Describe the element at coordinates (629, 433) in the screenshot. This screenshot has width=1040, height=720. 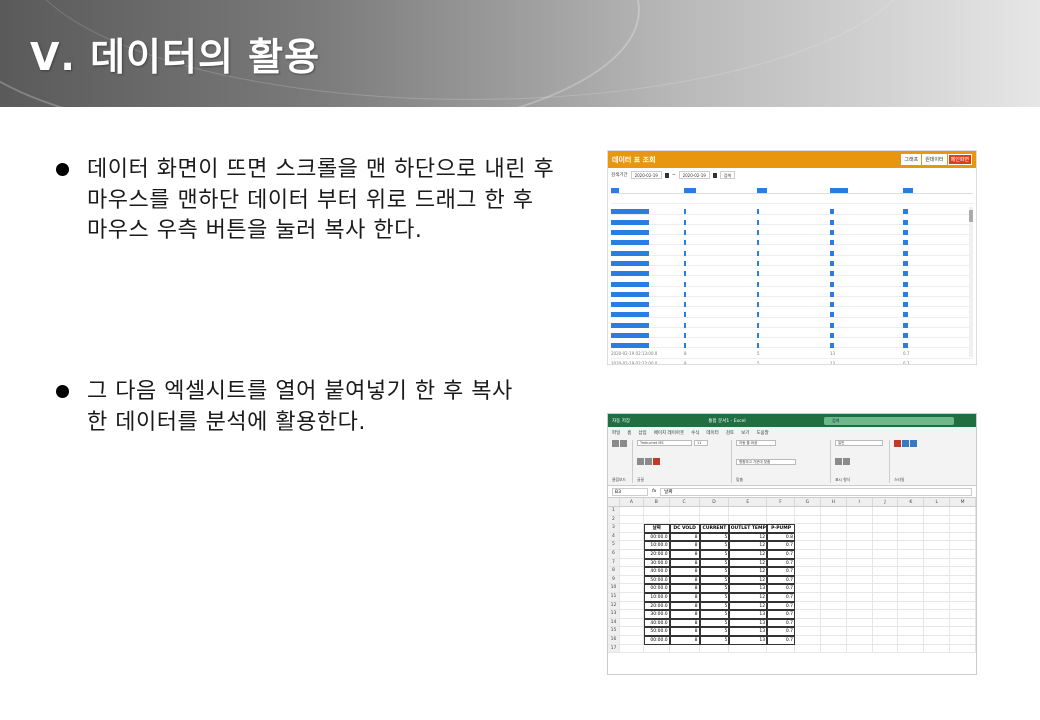
I see `ribbon-tab: 홈` at that location.